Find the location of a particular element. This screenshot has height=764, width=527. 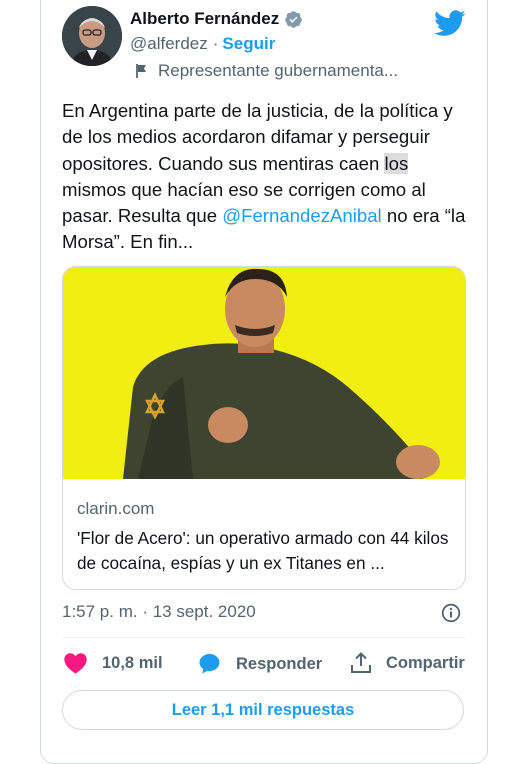

handle-row: @alferdez · Seguir is located at coordinates (202, 44).